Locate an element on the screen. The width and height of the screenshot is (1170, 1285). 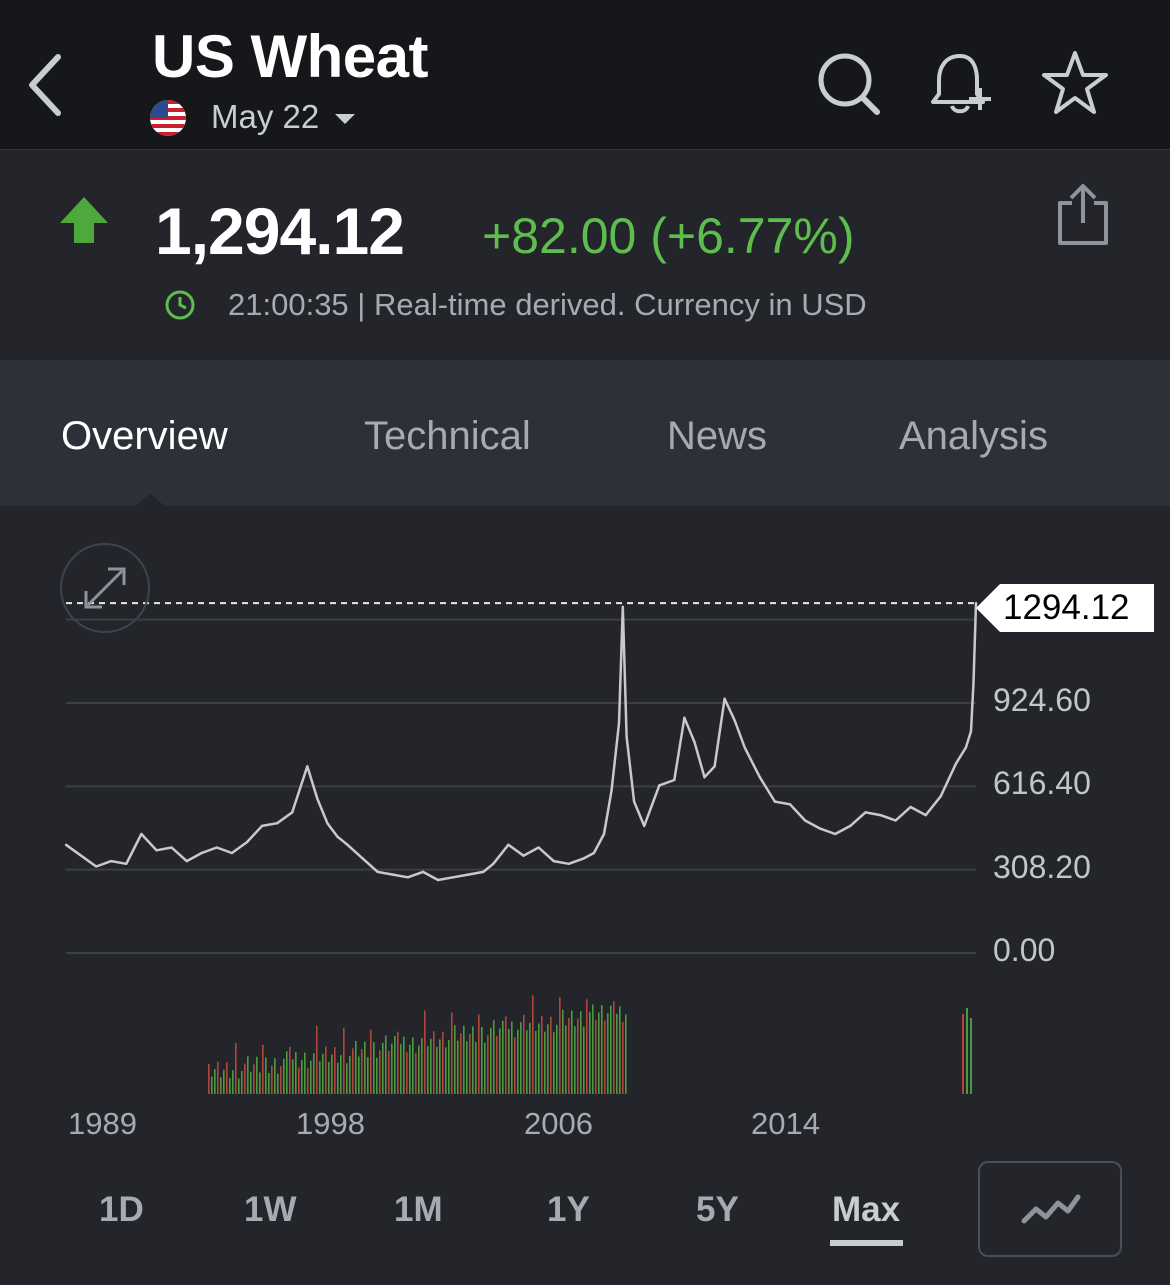
share-icon is located at coordinates (1083, 214).